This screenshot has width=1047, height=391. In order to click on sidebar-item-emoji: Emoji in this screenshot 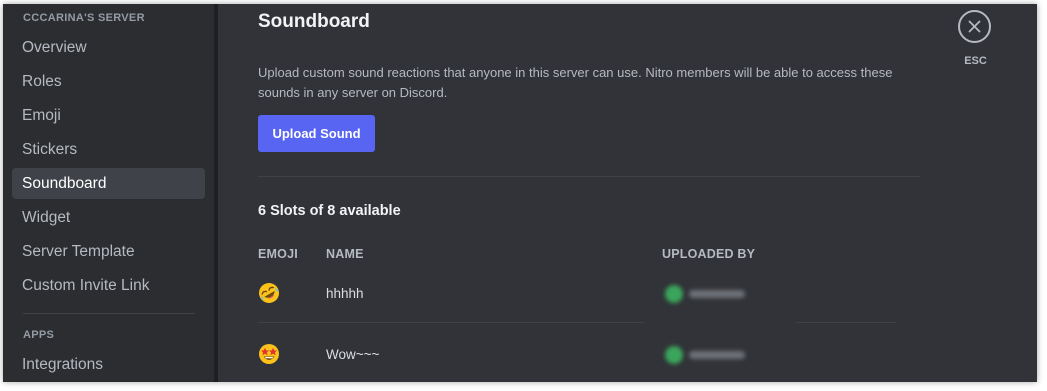, I will do `click(108, 115)`.